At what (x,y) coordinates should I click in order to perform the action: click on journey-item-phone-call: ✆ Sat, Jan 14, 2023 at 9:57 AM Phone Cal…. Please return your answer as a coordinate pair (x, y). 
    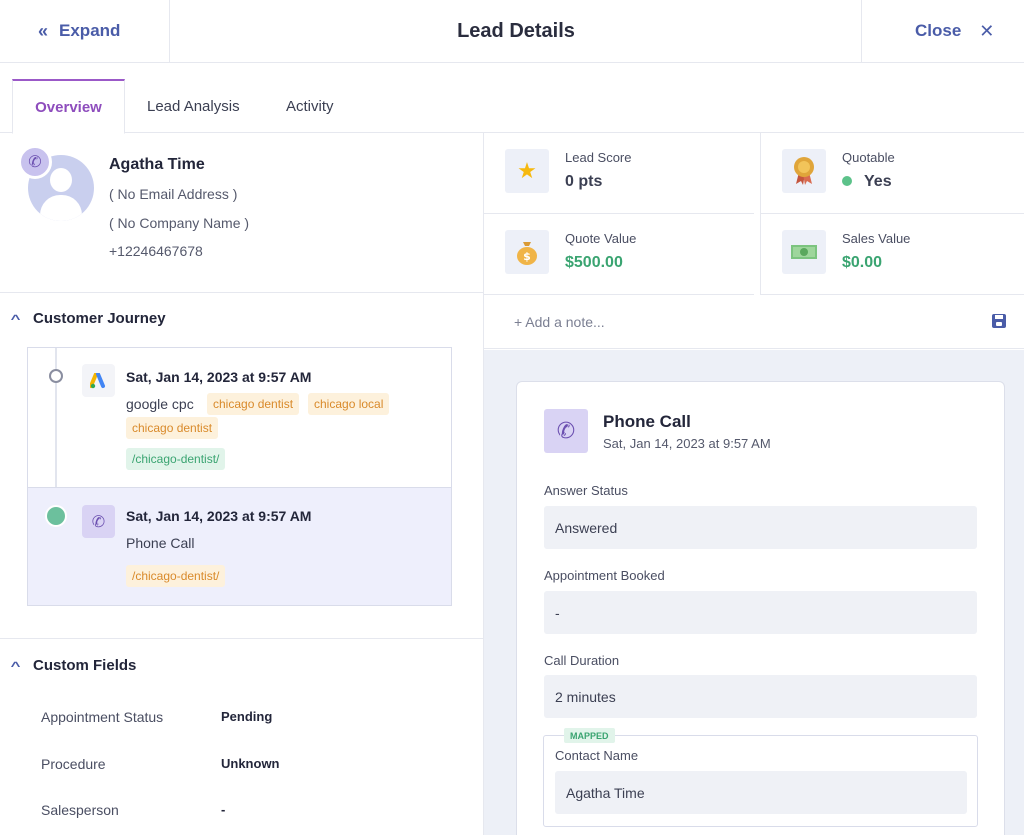
    Looking at the image, I should click on (239, 546).